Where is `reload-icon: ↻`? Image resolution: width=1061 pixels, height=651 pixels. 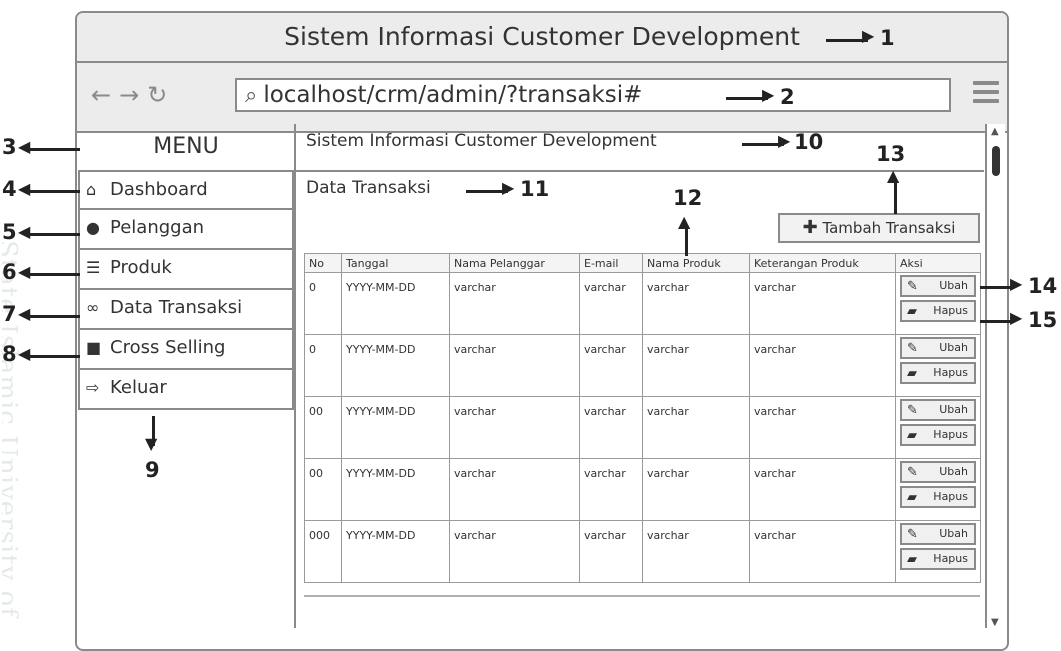
reload-icon: ↻ is located at coordinates (161, 95).